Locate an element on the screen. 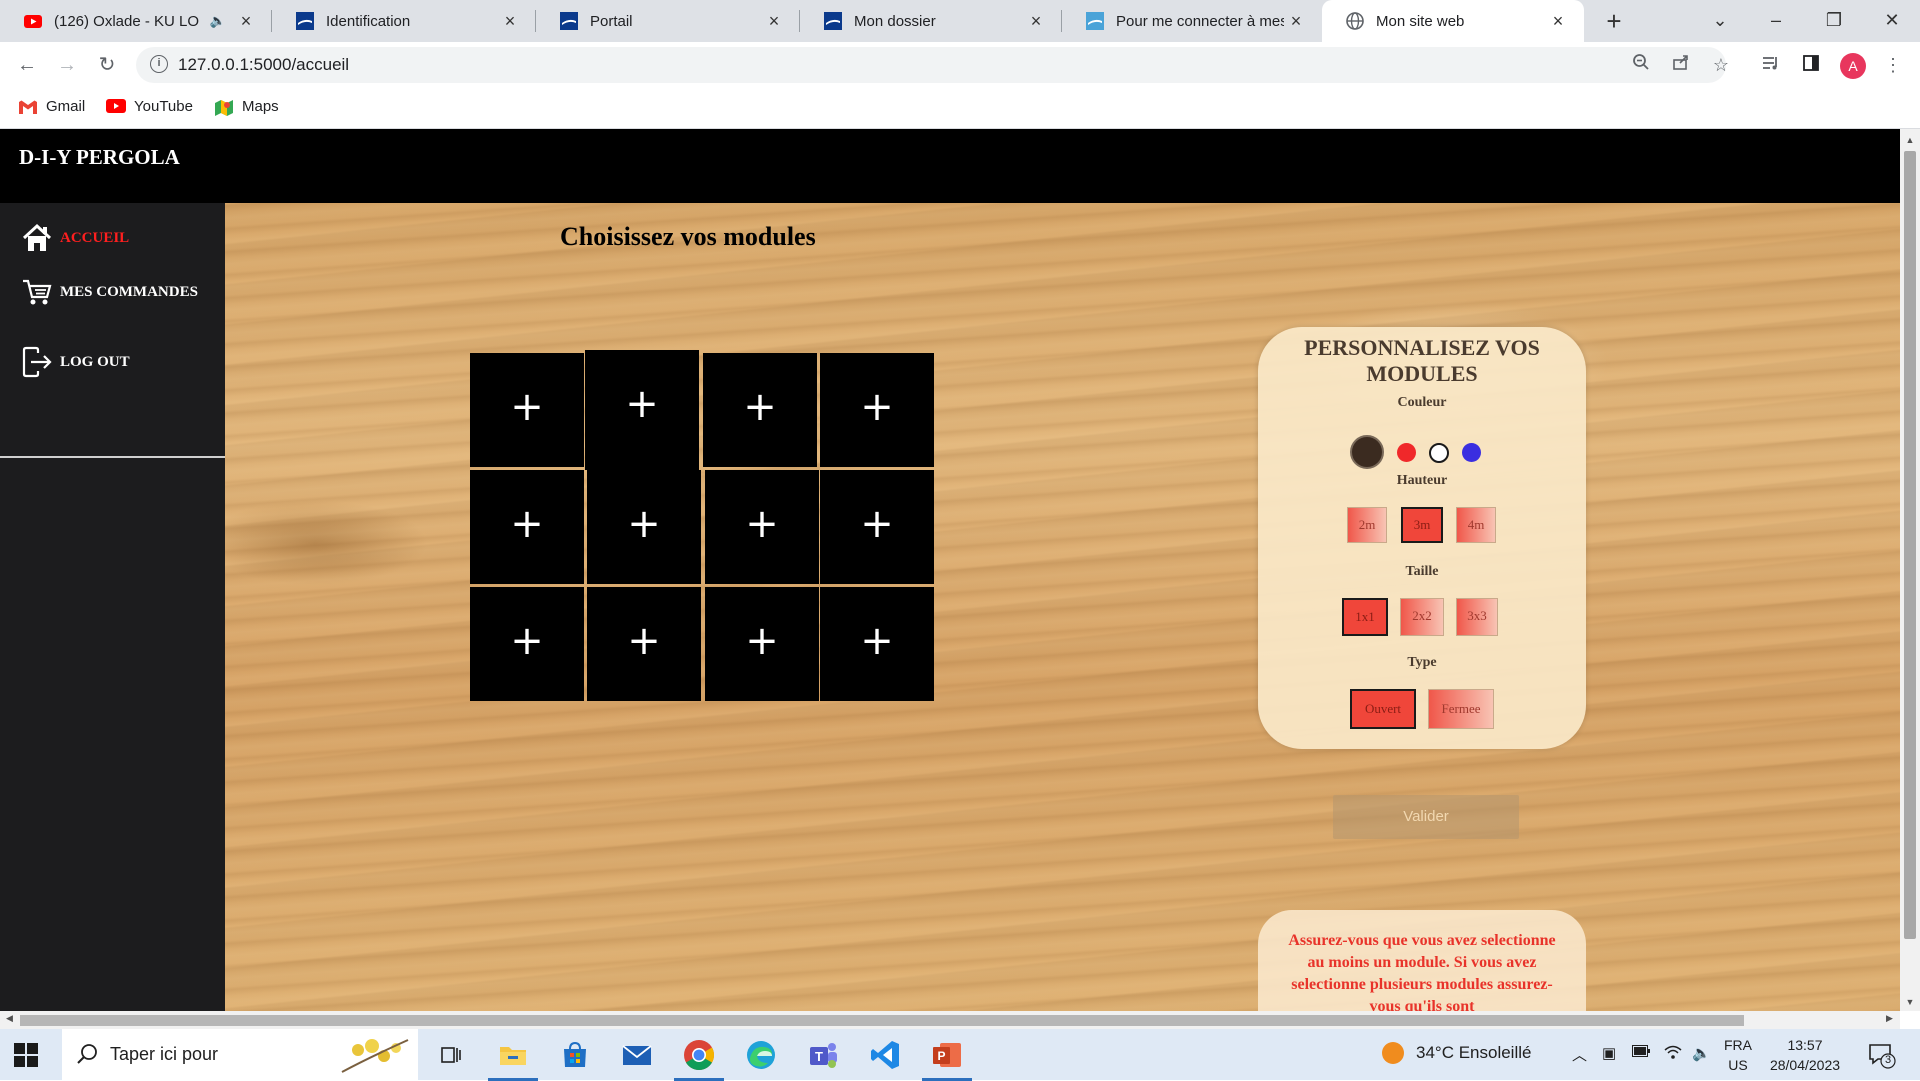  horizontal-scrollbar: ◀ ▶ is located at coordinates (950, 1020).